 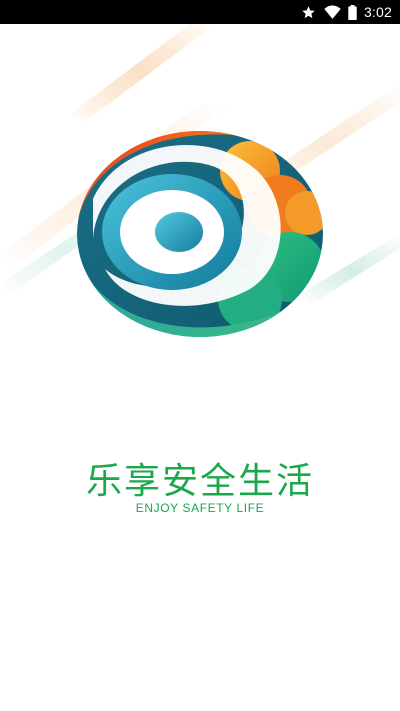 I want to click on star-icon, so click(x=309, y=12).